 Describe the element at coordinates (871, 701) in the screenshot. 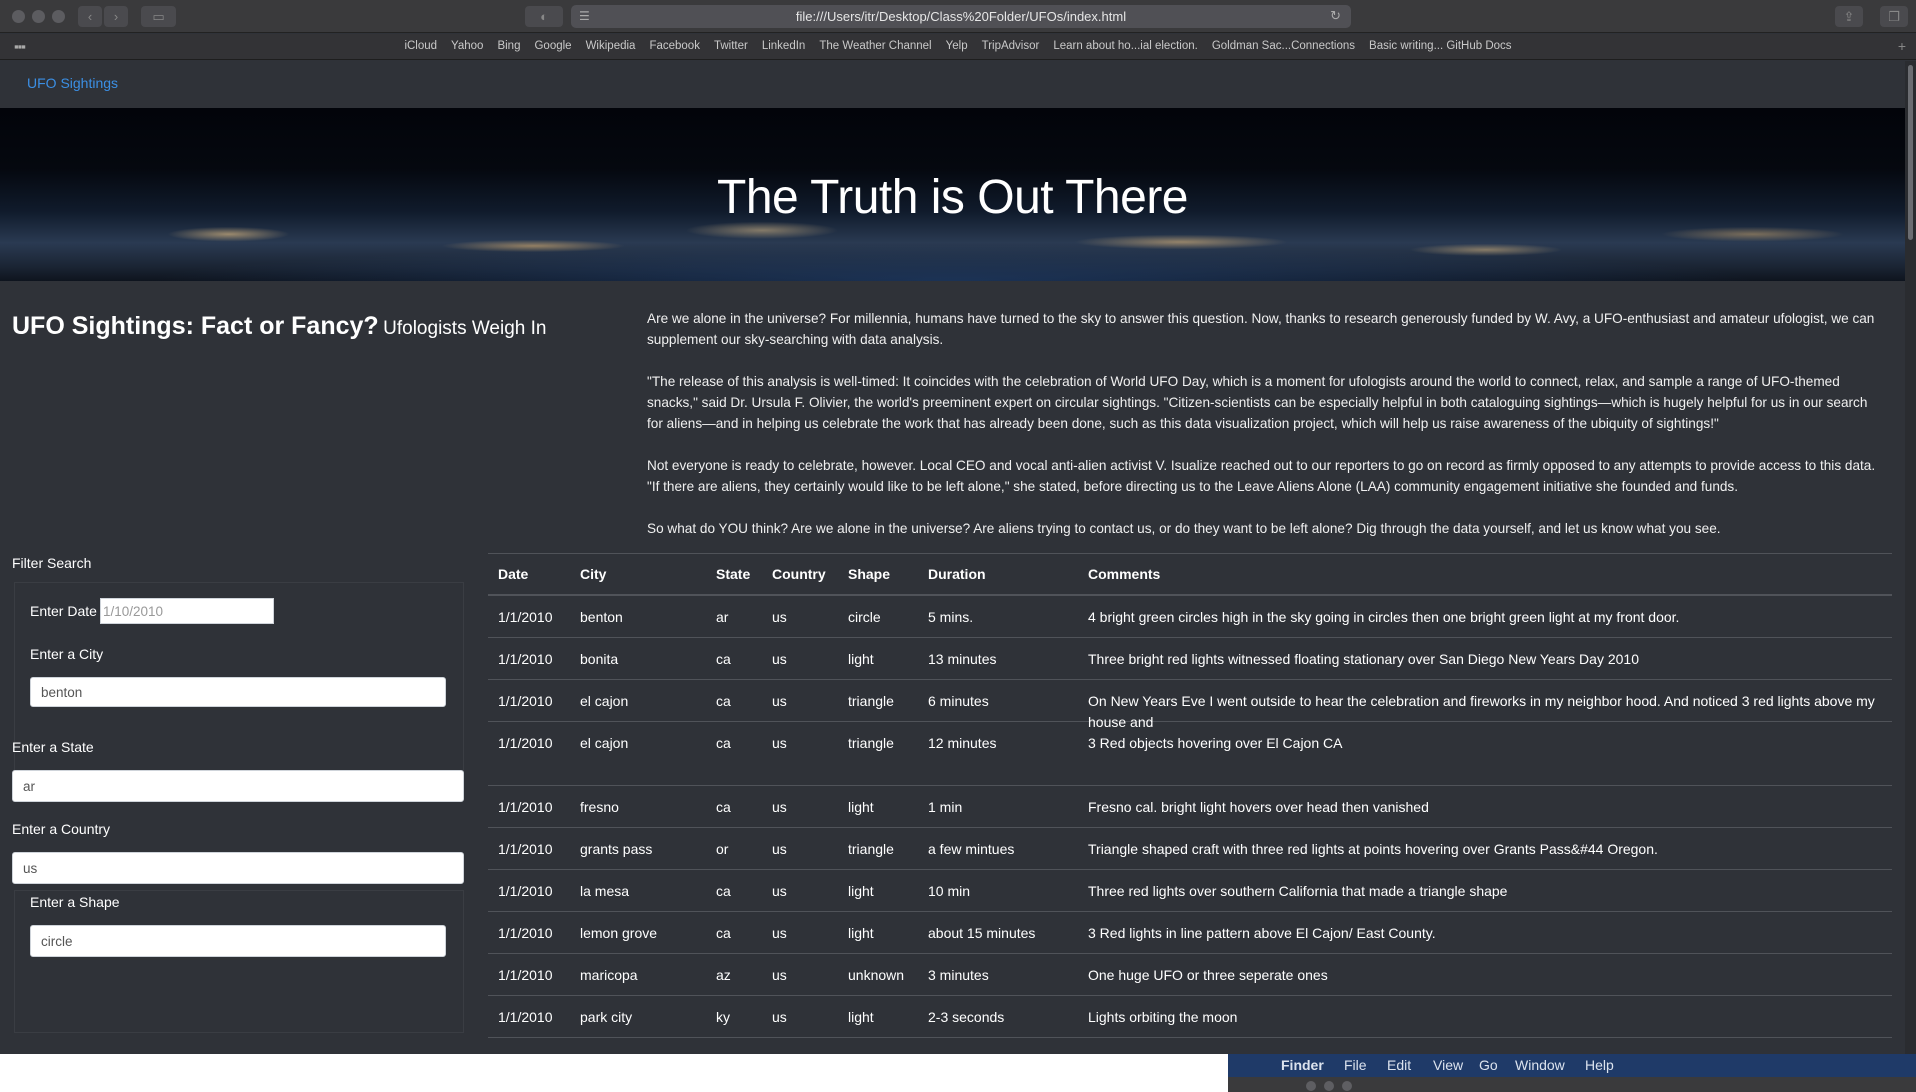

I see `table-cell: triangle` at that location.